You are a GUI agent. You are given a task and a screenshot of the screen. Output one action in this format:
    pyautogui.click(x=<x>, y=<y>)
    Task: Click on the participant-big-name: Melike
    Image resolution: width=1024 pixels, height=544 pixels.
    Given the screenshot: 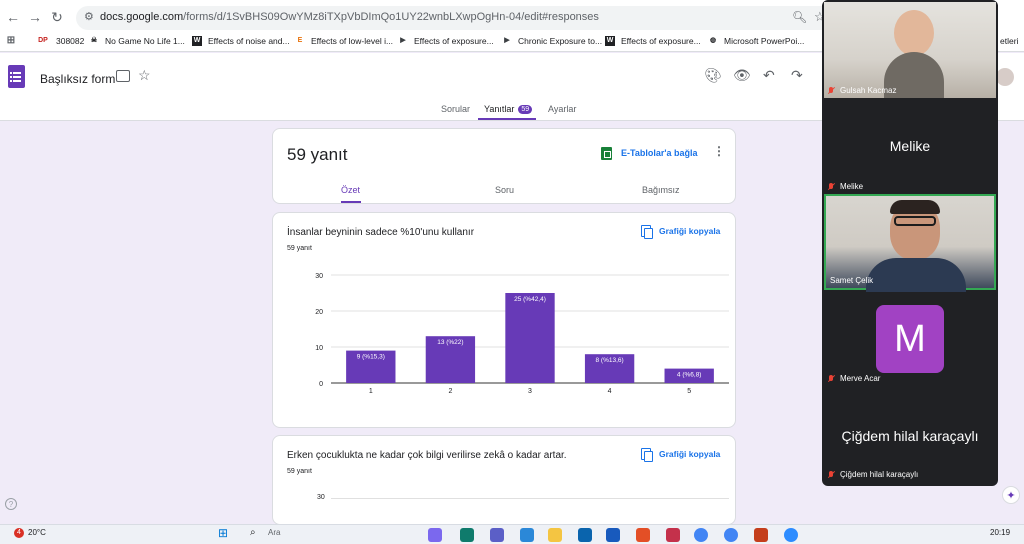 What is the action you would take?
    pyautogui.click(x=910, y=146)
    